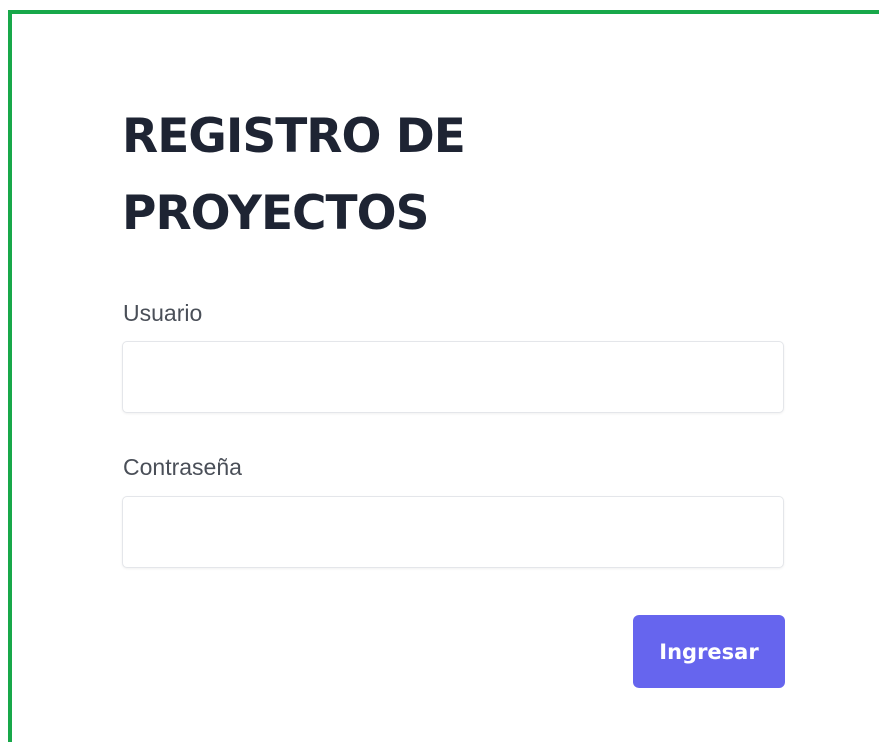  Describe the element at coordinates (453, 532) in the screenshot. I see `password-input` at that location.